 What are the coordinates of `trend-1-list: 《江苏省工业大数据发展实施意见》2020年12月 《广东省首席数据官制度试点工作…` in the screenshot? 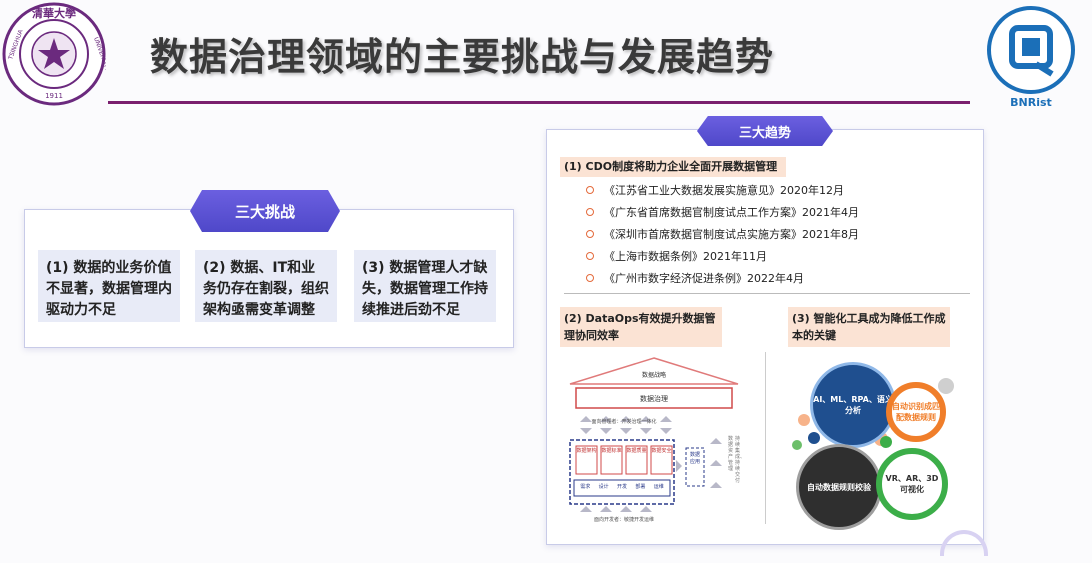 It's located at (722, 234).